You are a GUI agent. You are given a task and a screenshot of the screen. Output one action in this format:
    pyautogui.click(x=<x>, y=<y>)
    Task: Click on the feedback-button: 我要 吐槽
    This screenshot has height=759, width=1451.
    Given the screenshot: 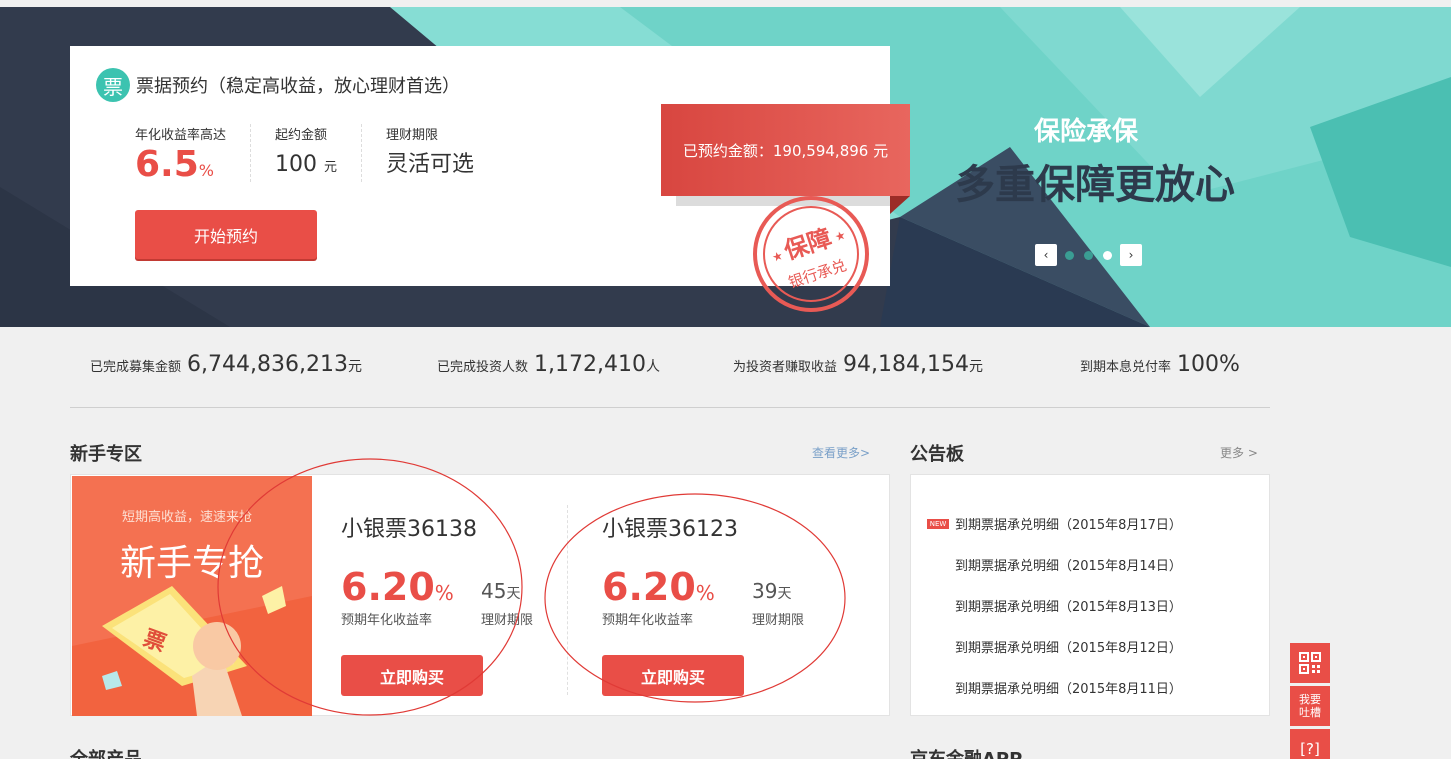 What is the action you would take?
    pyautogui.click(x=1310, y=706)
    